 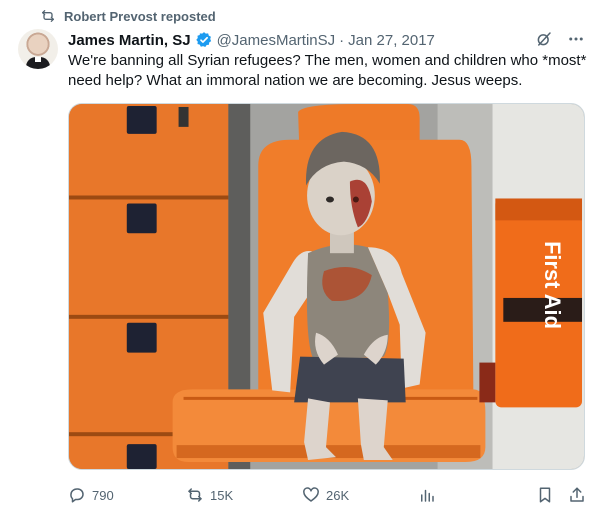 What do you see at coordinates (77, 495) in the screenshot?
I see `reply-icon` at bounding box center [77, 495].